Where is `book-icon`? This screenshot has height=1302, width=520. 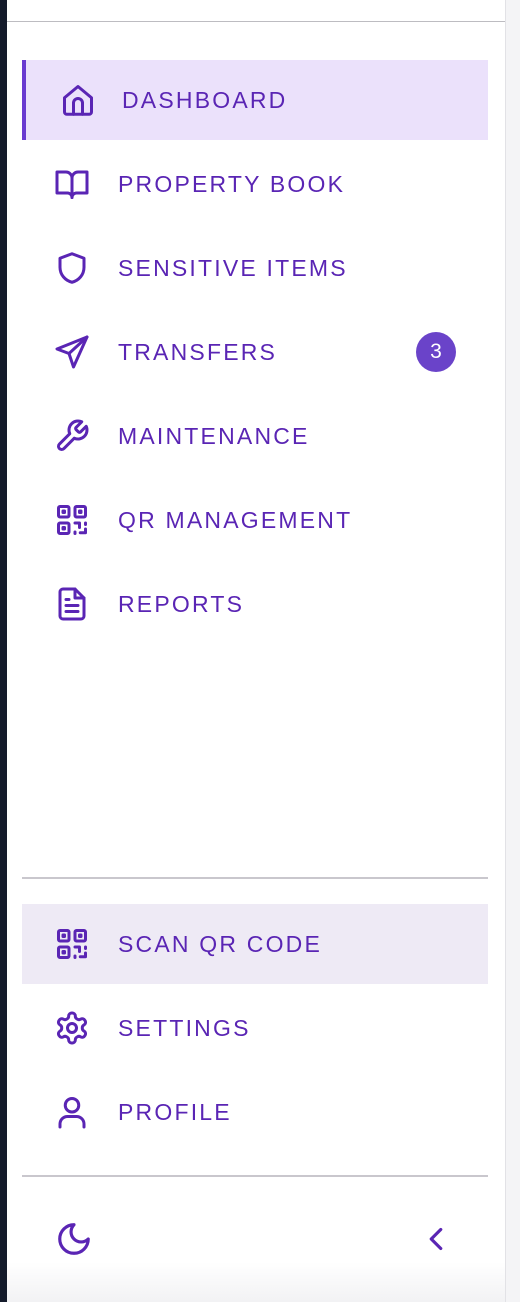 book-icon is located at coordinates (72, 184).